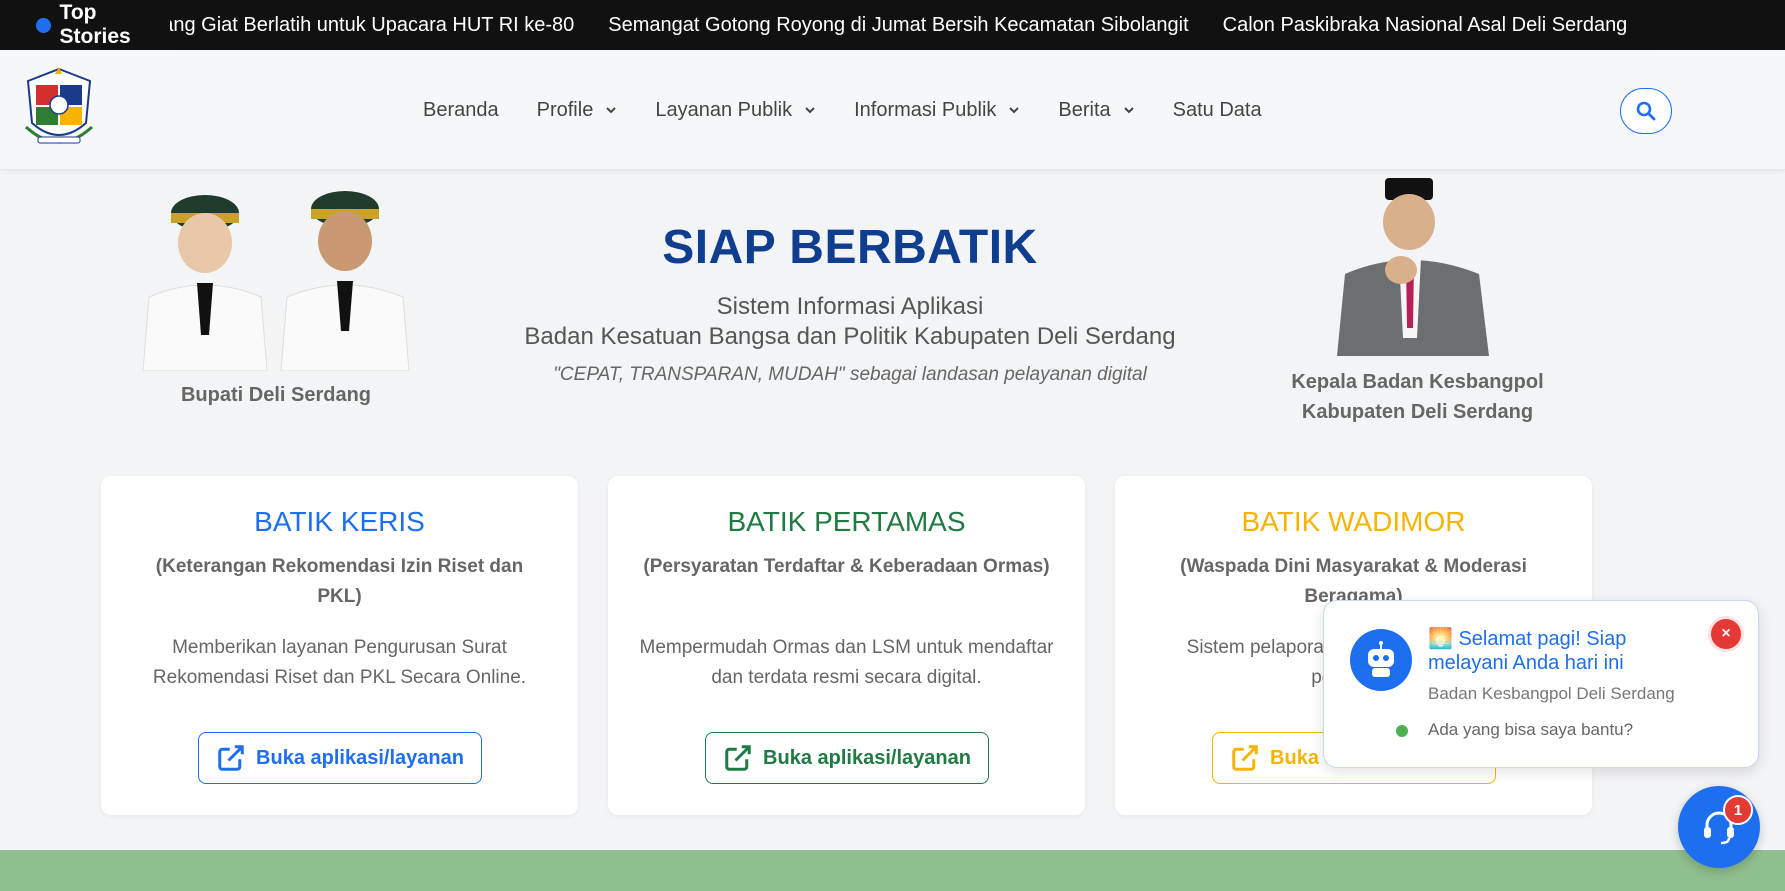 This screenshot has width=1785, height=891. I want to click on bupati-photo, so click(276, 278).